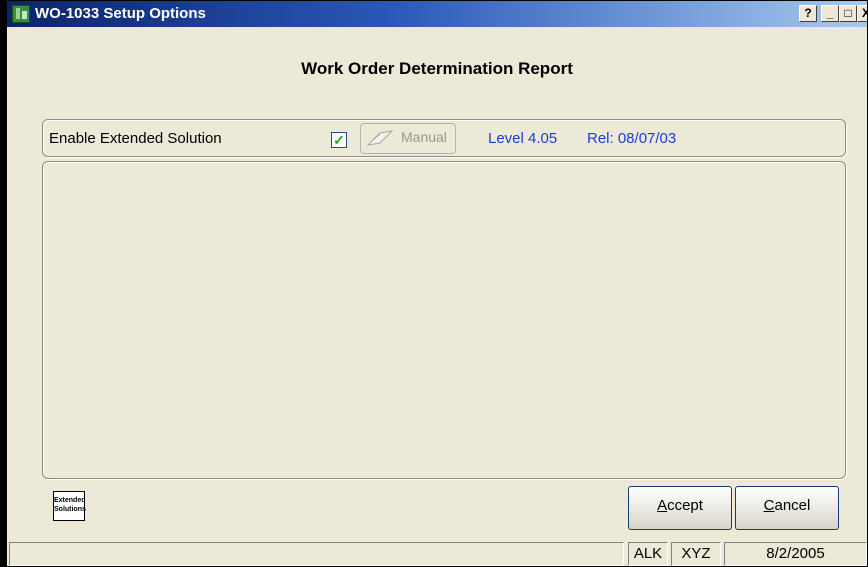 This screenshot has width=868, height=567. I want to click on accept-button-label: Accept, so click(680, 505).